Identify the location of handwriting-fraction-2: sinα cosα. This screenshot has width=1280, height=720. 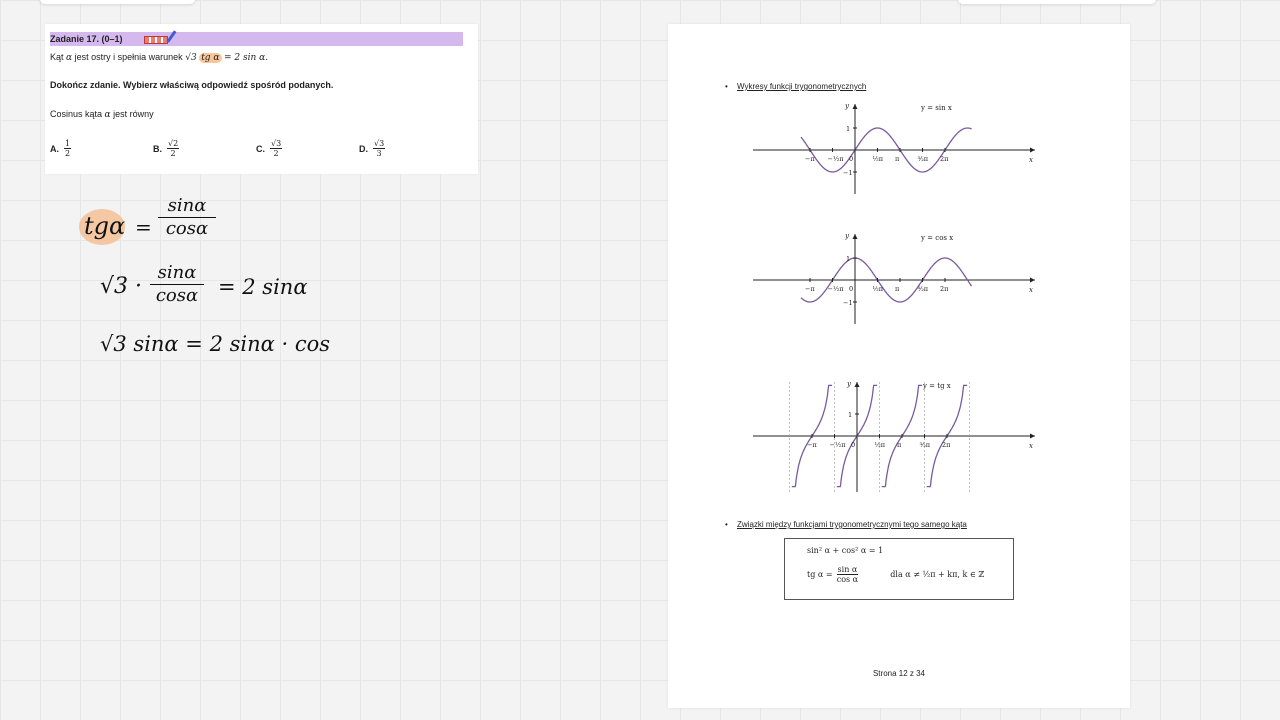
(177, 284).